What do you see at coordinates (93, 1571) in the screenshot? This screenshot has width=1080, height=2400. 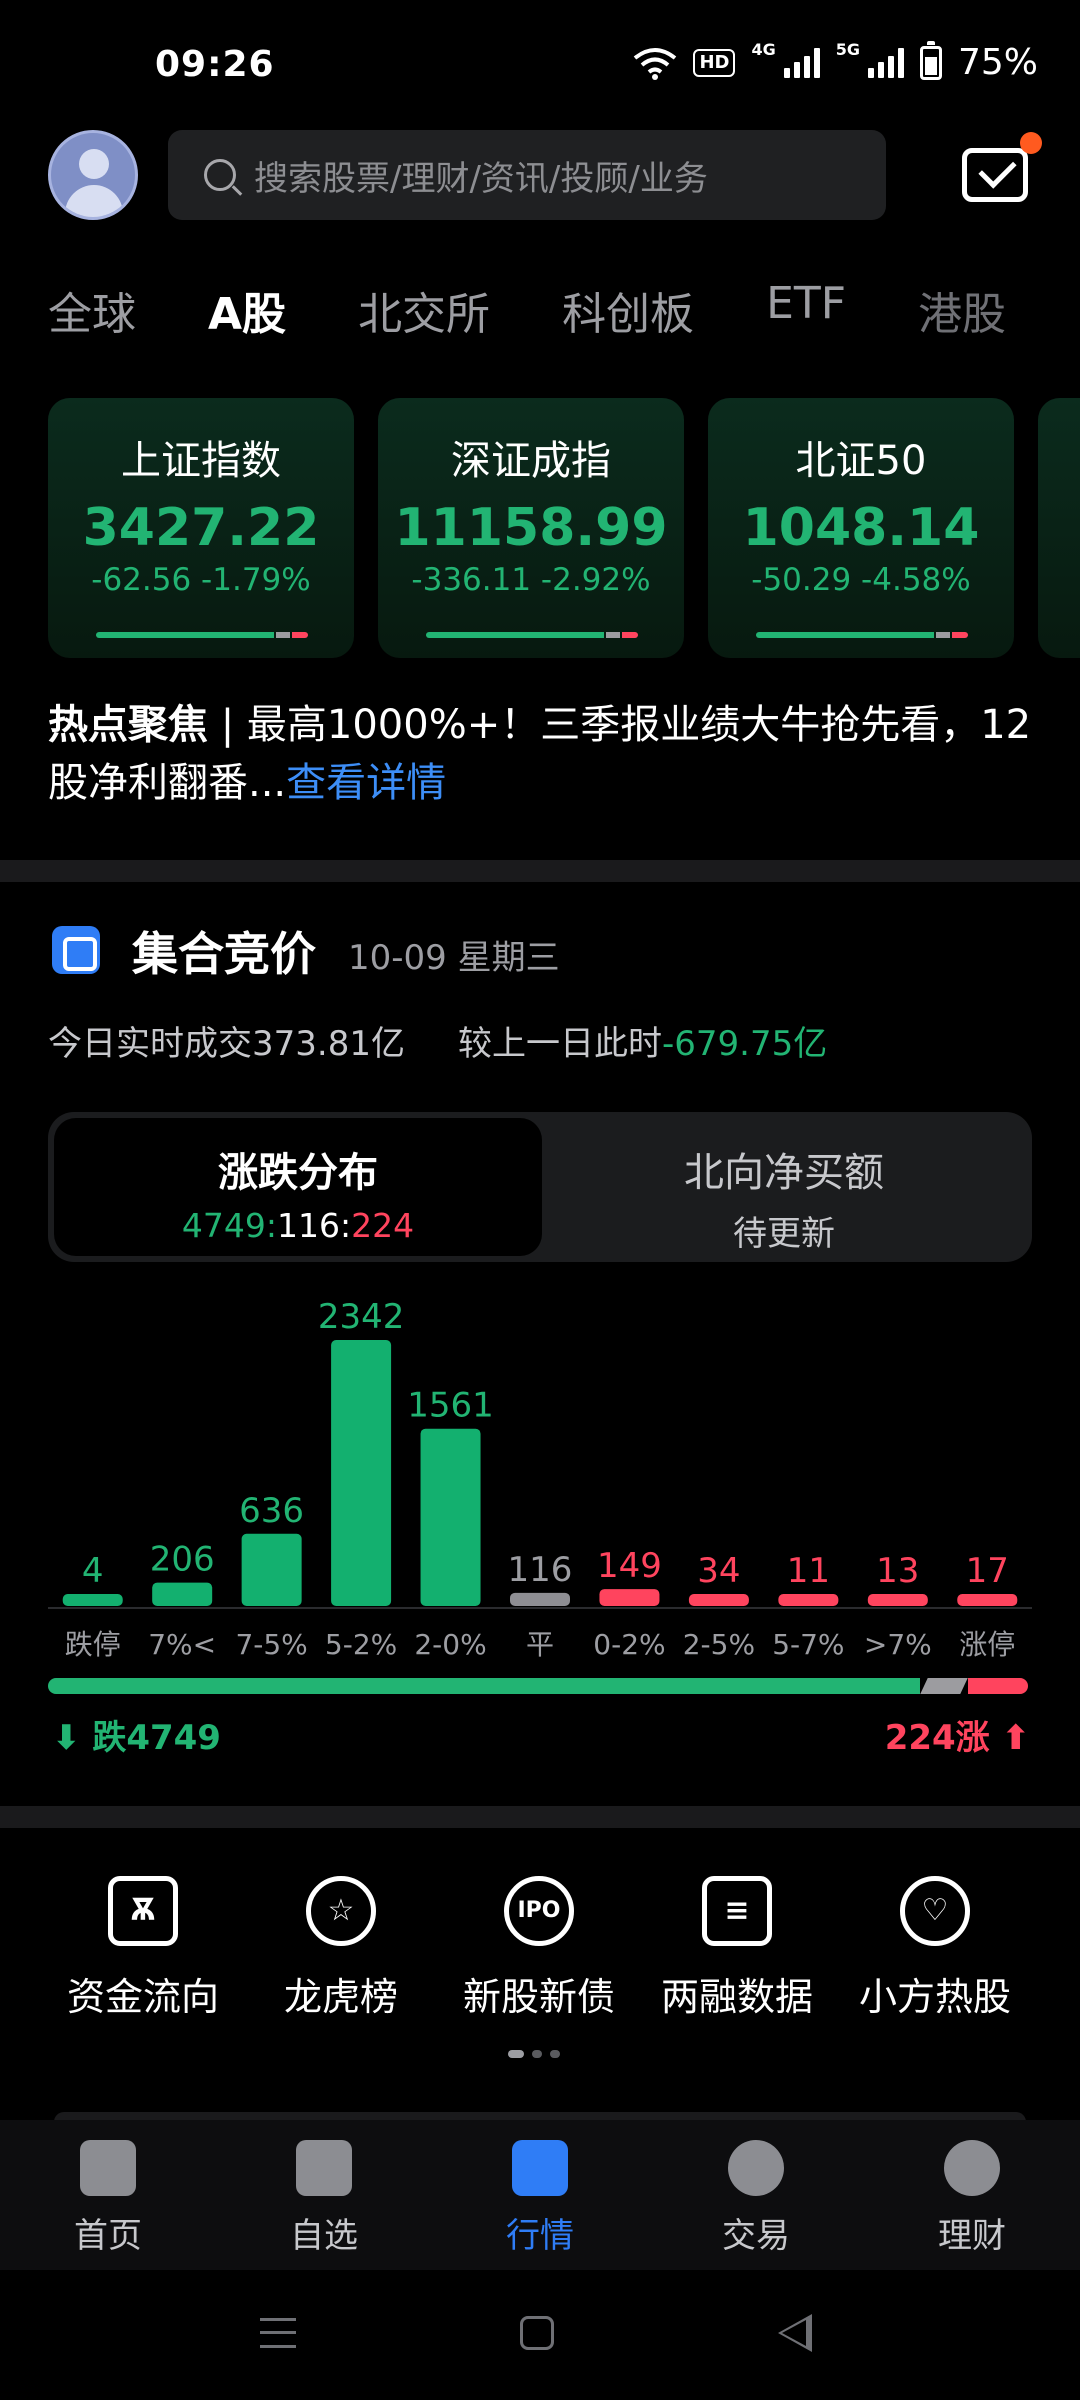 I see `bar-value-label: 4` at bounding box center [93, 1571].